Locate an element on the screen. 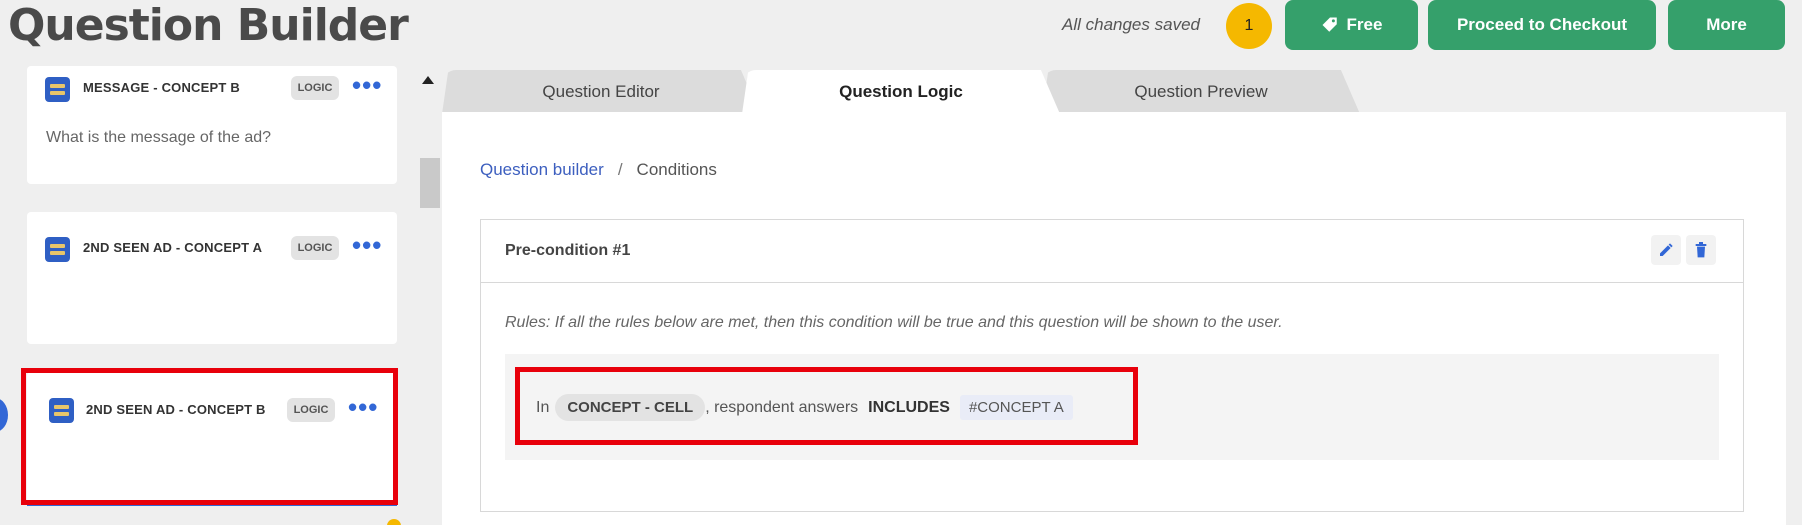 This screenshot has height=525, width=1802. save-status: All changes saved is located at coordinates (1131, 24).